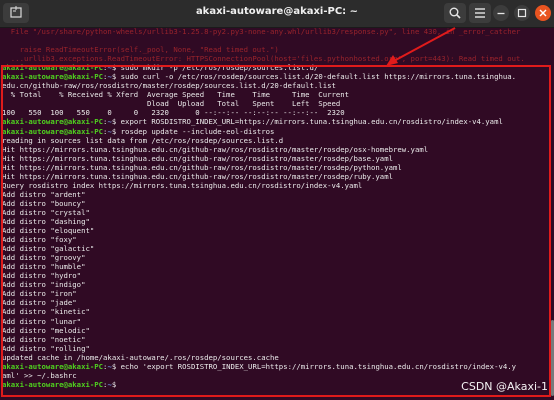 The width and height of the screenshot is (554, 400). I want to click on output-line: Add distro "ardent", so click(44, 194).